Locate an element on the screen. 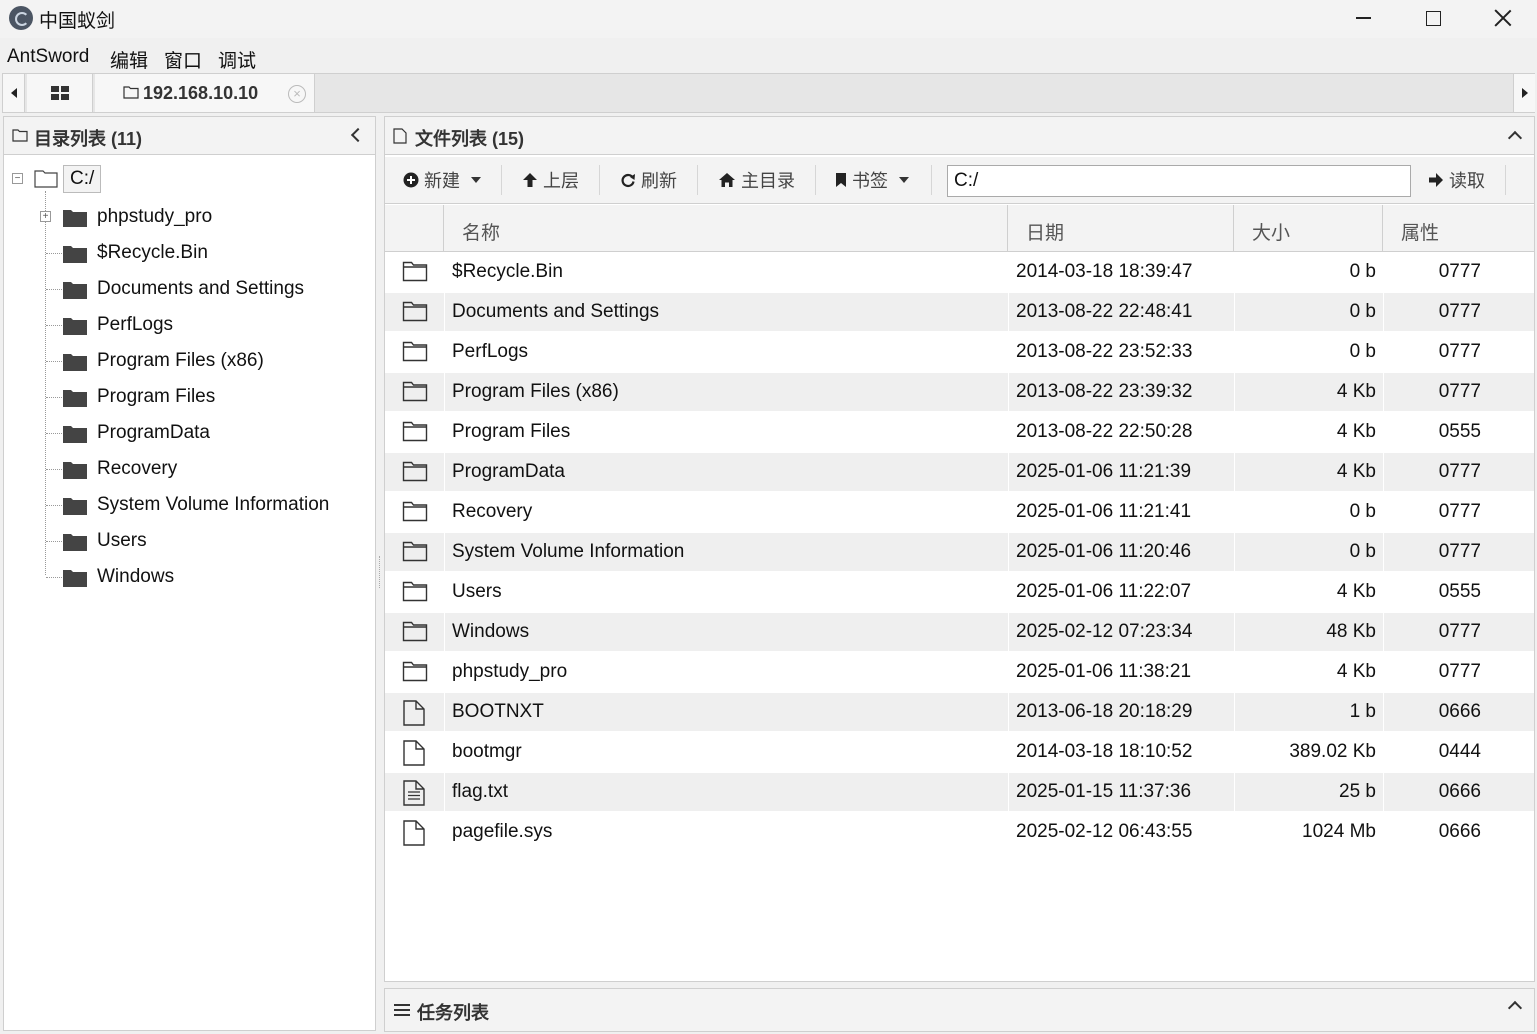 Image resolution: width=1537 pixels, height=1034 pixels. file-date: 2013-06-18 20:18:29 is located at coordinates (1120, 712).